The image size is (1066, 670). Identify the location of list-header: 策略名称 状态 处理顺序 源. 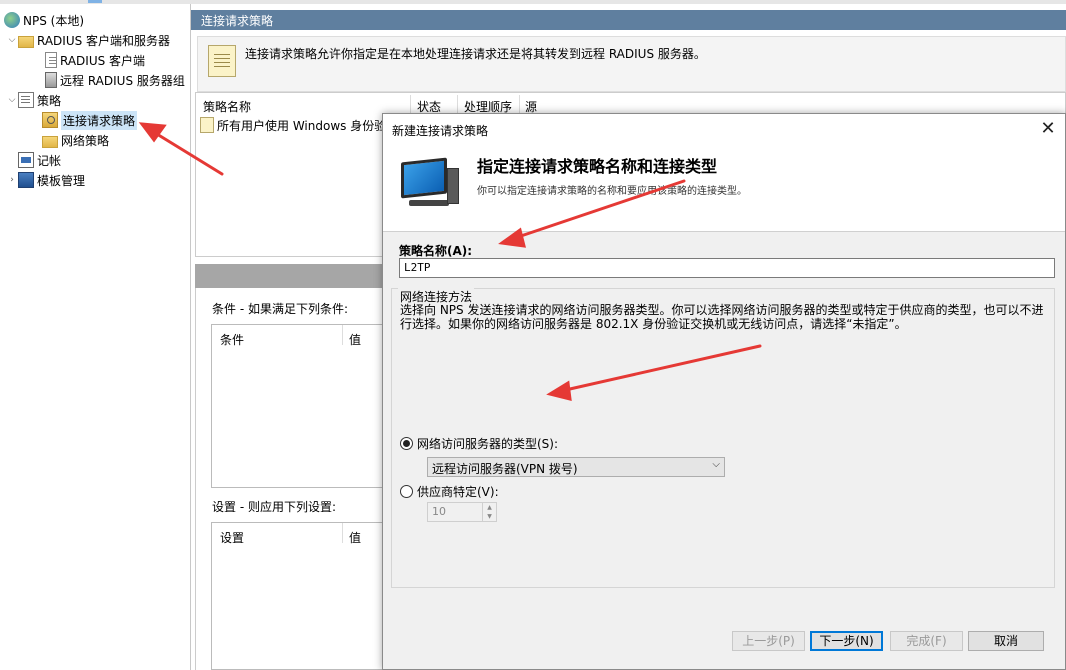
(630, 105).